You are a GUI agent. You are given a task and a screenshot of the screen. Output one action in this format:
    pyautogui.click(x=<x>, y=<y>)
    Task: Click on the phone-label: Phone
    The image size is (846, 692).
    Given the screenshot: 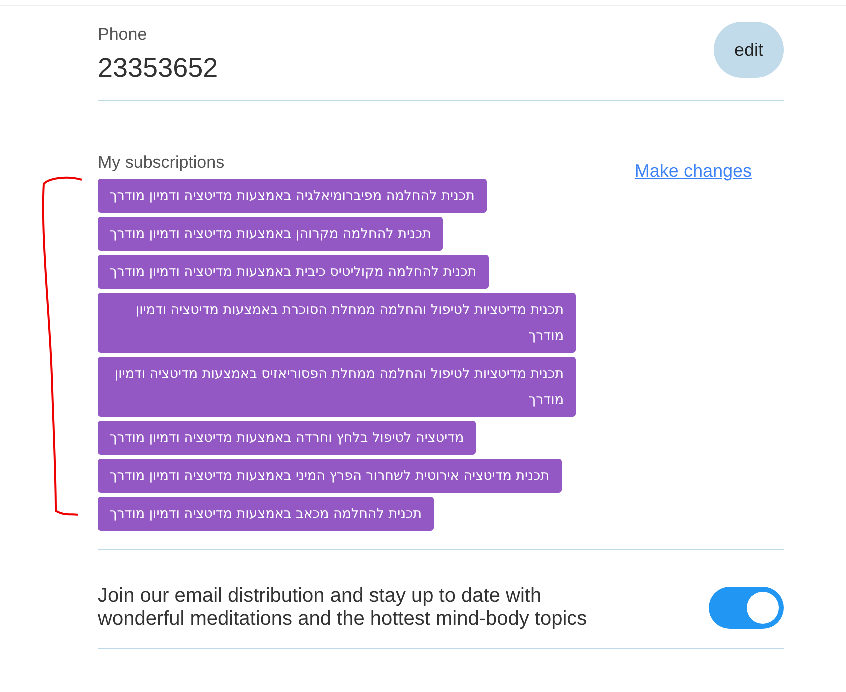 What is the action you would take?
    pyautogui.click(x=123, y=35)
    